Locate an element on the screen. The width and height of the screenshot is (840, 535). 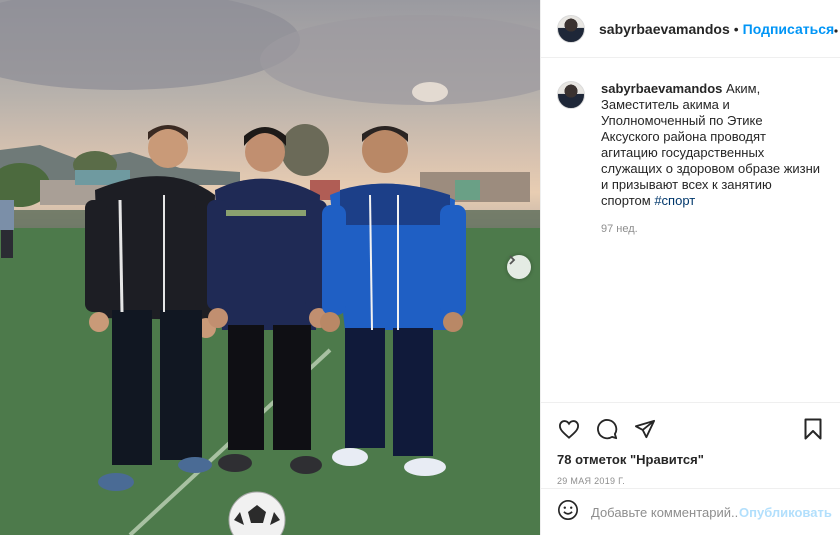
heart-icon is located at coordinates (569, 431).